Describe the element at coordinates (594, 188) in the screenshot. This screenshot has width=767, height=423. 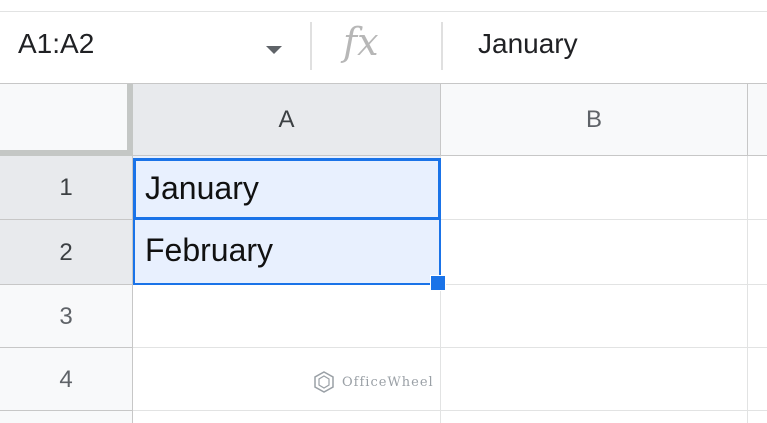
I see `cell-b1` at that location.